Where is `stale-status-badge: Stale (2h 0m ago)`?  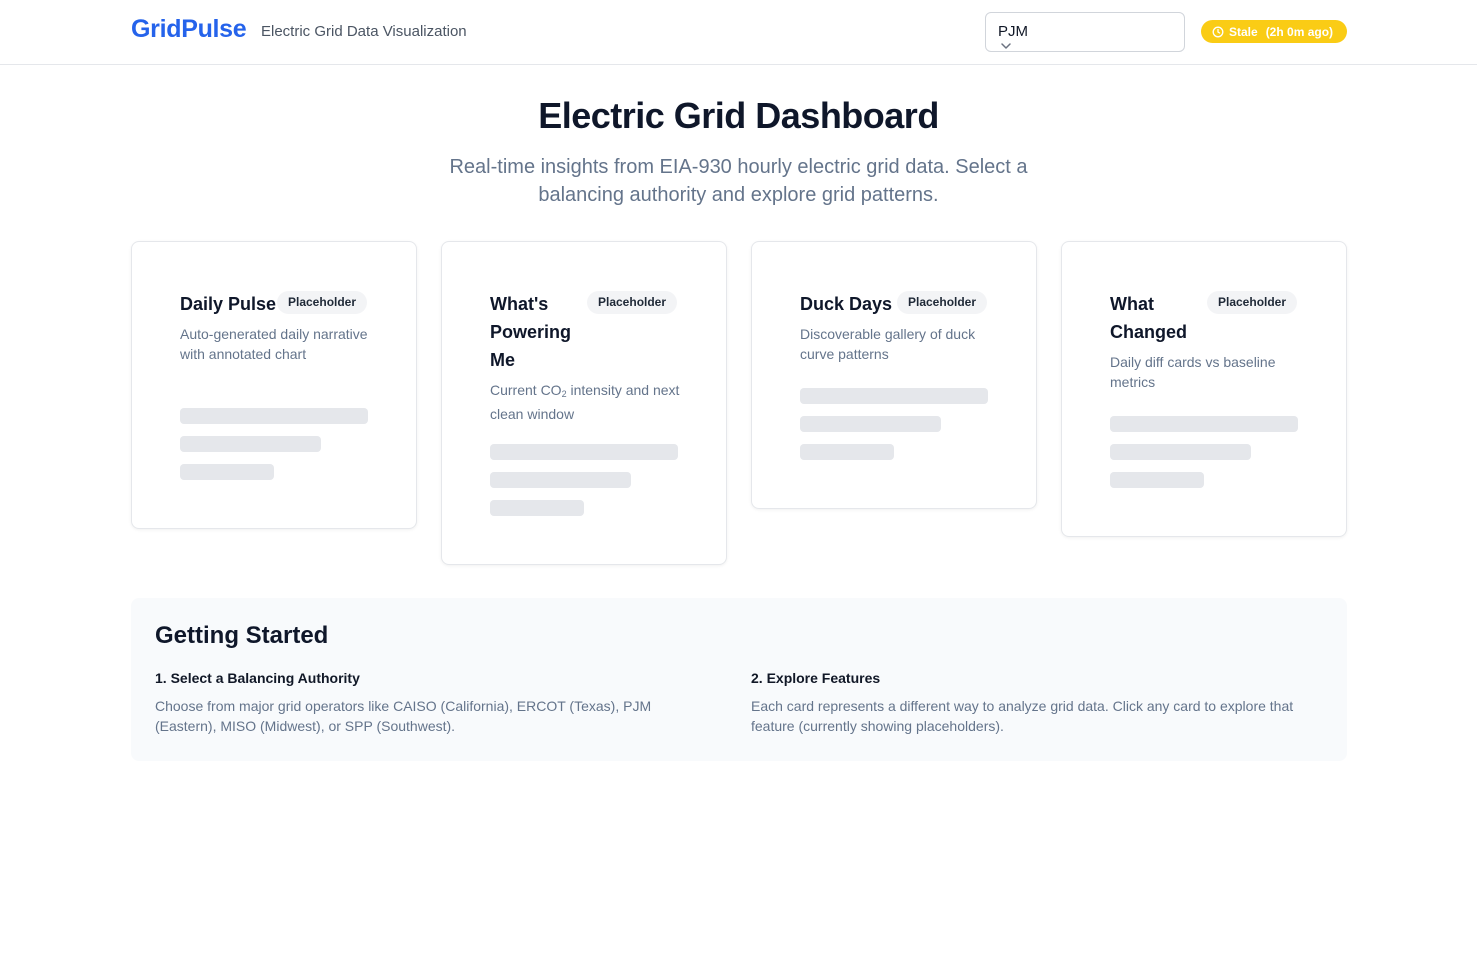
stale-status-badge: Stale (2h 0m ago) is located at coordinates (1274, 31).